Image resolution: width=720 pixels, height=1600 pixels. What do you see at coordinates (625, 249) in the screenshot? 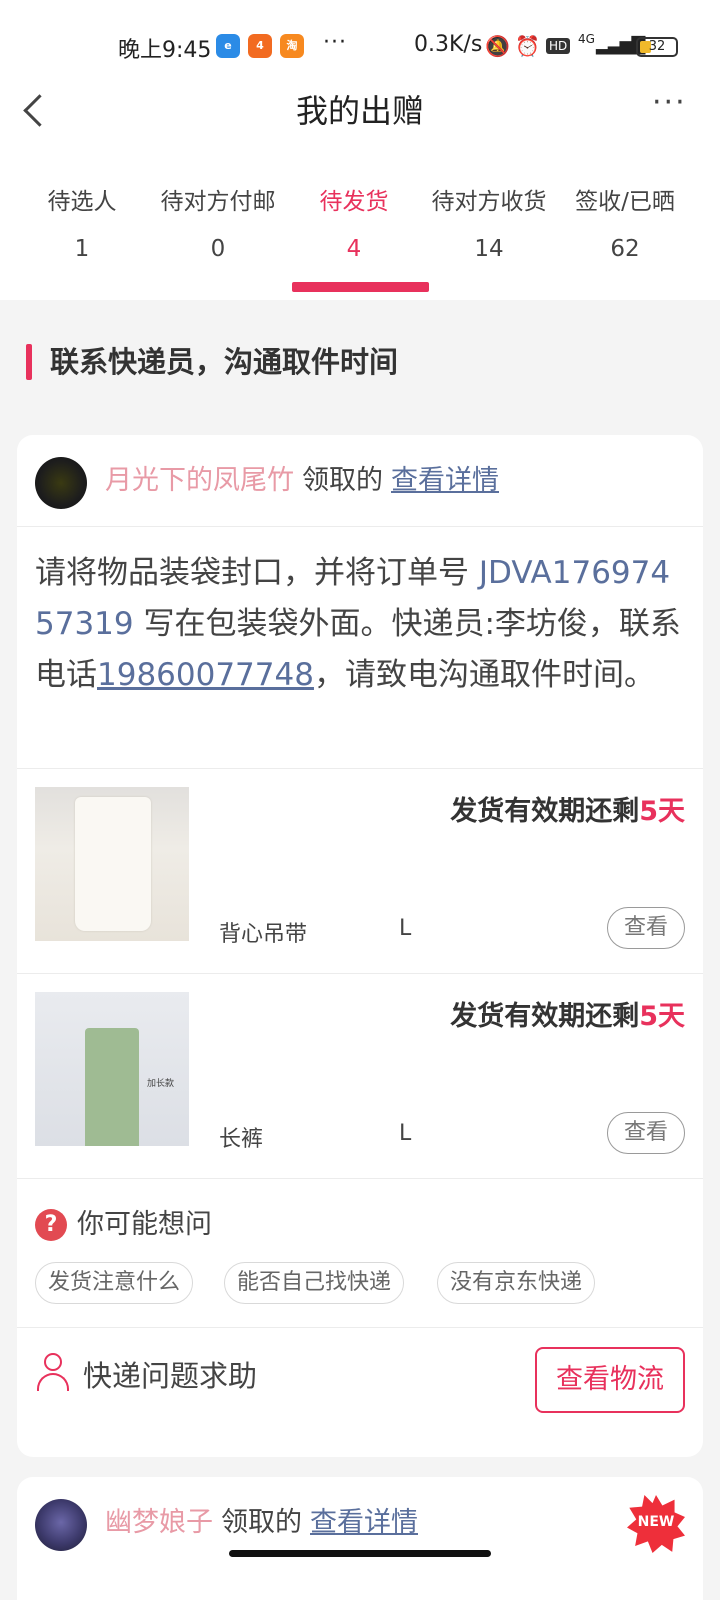
I see `tab-count: 62` at bounding box center [625, 249].